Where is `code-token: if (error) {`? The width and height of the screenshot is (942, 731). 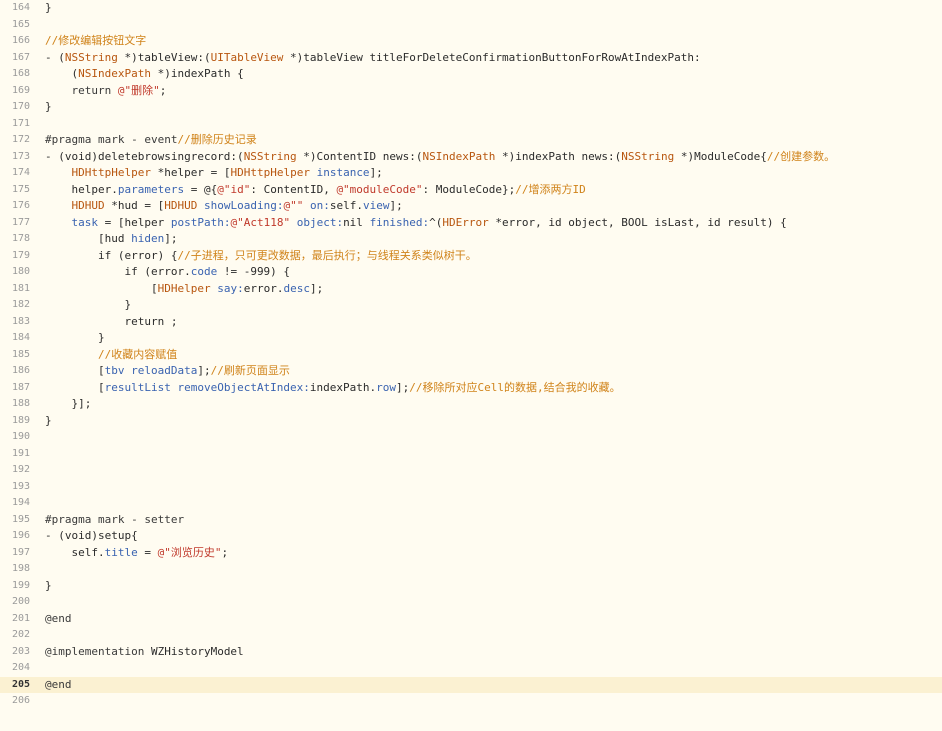
code-token: if (error) { is located at coordinates (111, 255).